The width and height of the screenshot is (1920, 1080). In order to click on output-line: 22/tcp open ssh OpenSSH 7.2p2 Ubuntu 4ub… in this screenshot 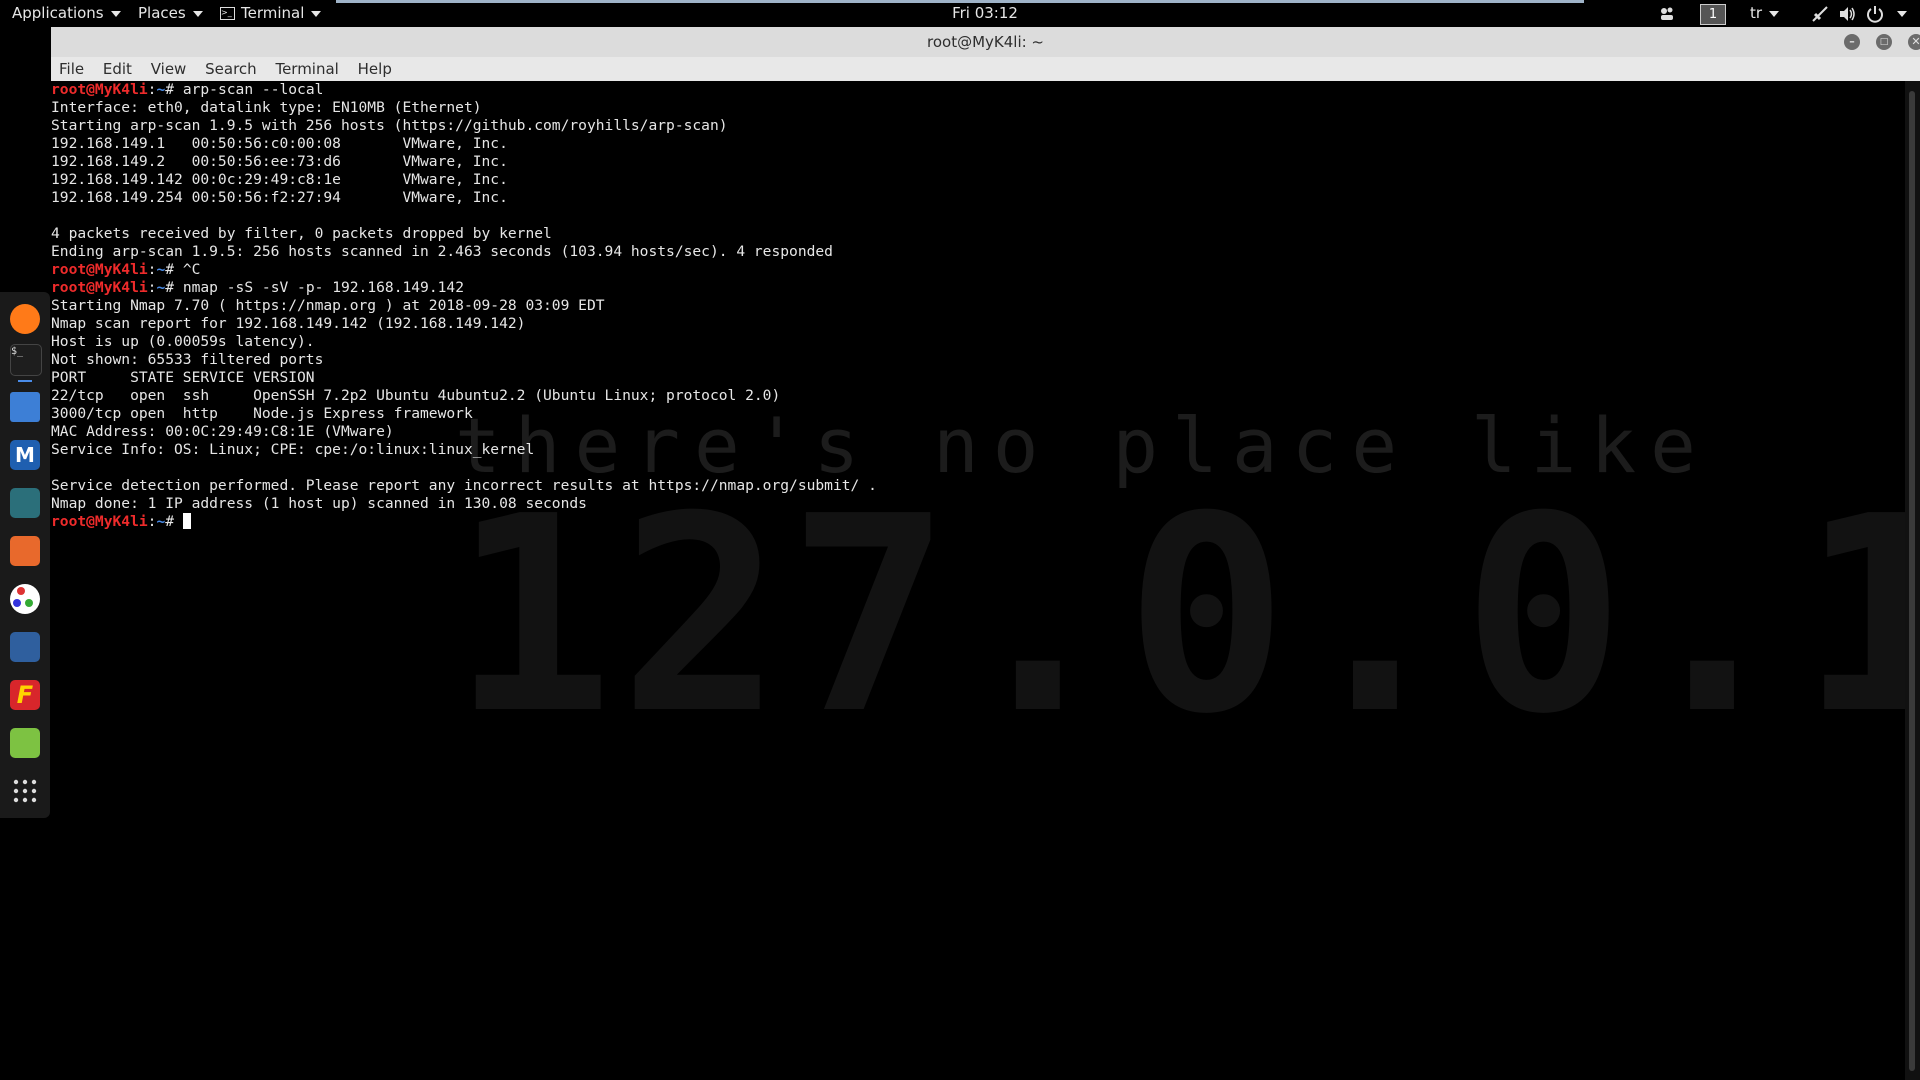, I will do `click(464, 396)`.